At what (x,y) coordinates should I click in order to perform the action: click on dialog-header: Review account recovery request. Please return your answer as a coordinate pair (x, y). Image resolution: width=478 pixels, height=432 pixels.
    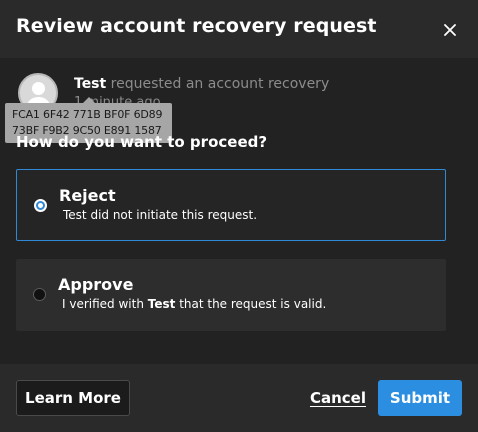
    Looking at the image, I should click on (239, 29).